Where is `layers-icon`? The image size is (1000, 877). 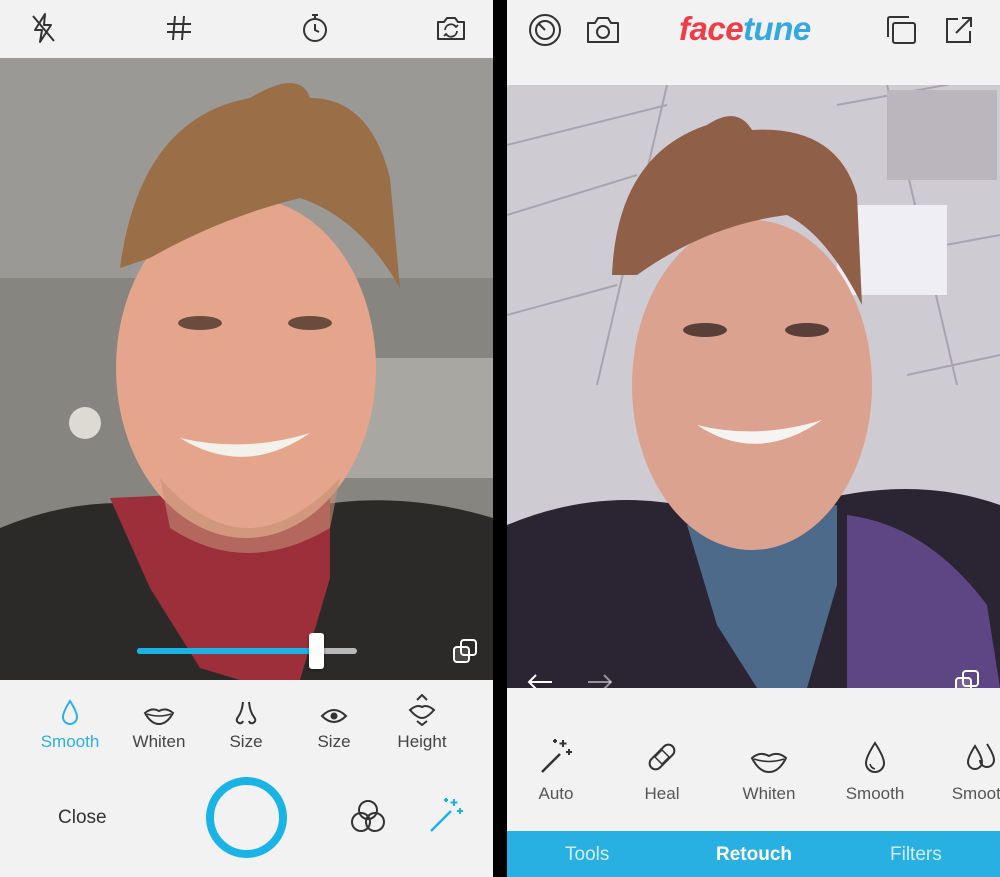 layers-icon is located at coordinates (901, 30).